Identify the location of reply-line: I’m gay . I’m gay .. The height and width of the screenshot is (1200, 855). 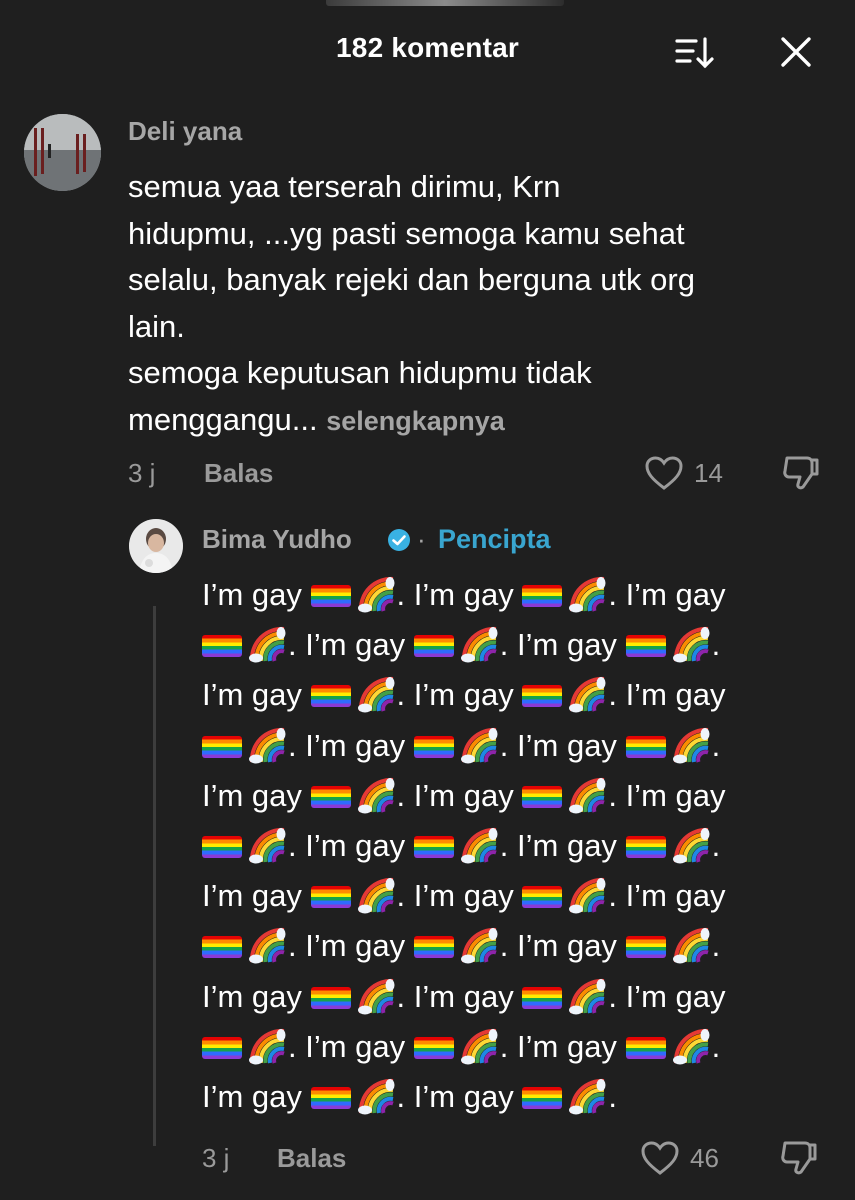
(409, 1096).